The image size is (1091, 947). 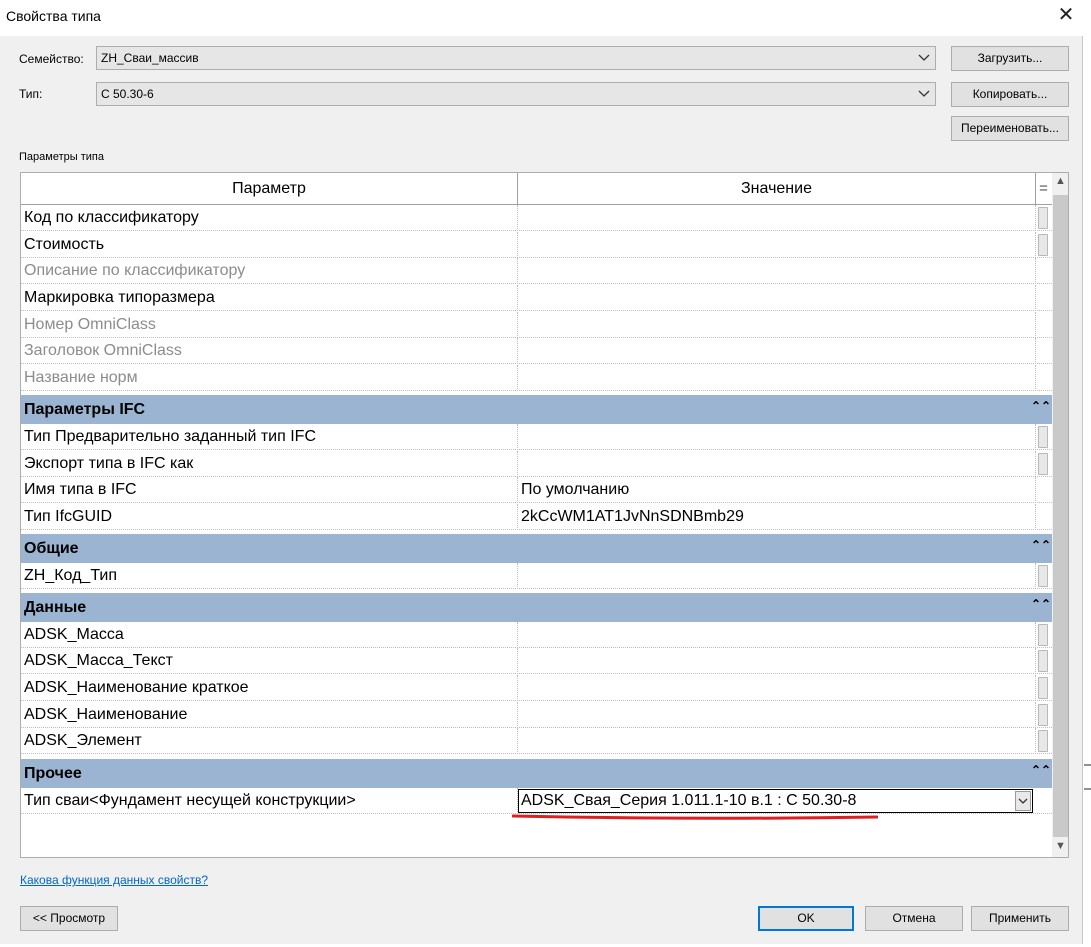 What do you see at coordinates (777, 188) in the screenshot?
I see `column-header-value: Значение` at bounding box center [777, 188].